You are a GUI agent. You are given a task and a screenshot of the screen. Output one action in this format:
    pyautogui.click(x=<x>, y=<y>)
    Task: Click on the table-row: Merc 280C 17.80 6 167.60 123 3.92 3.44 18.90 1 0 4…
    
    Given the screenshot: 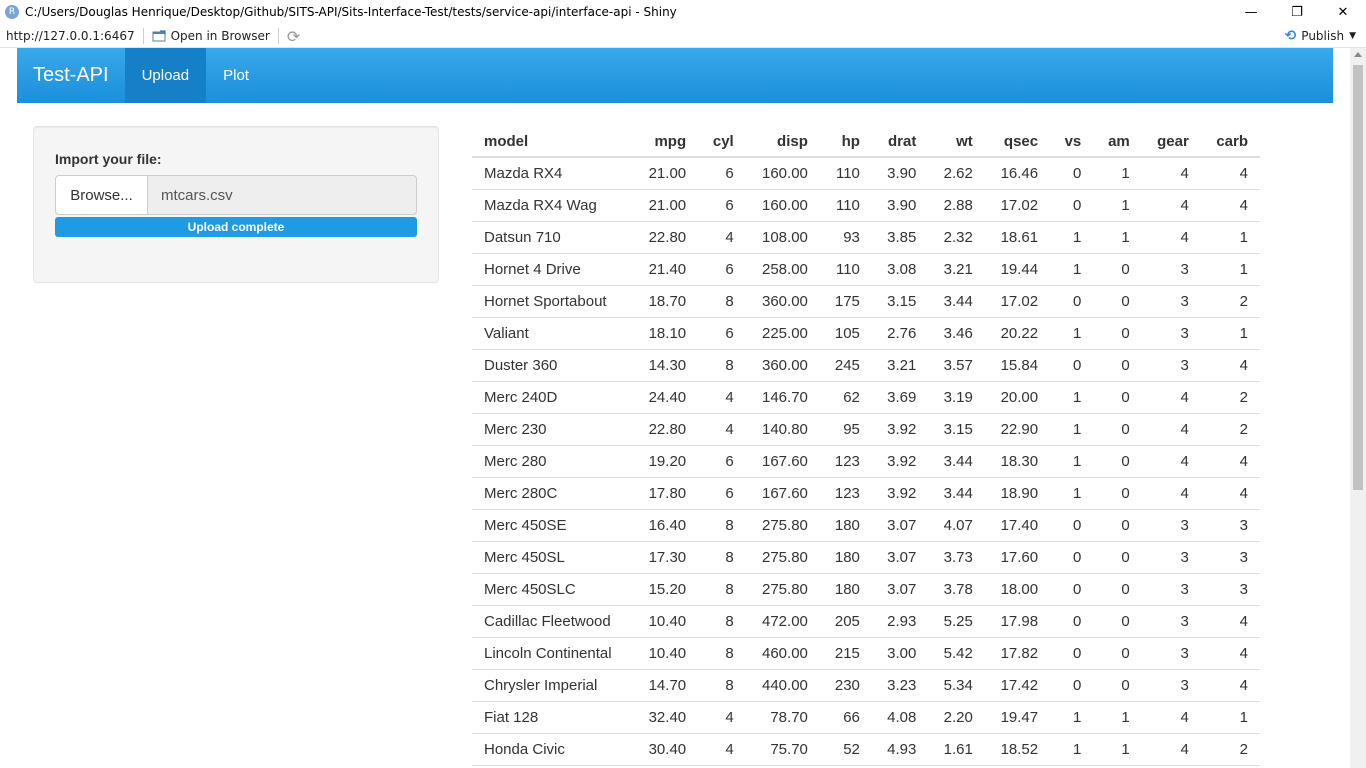 What is the action you would take?
    pyautogui.click(x=866, y=493)
    